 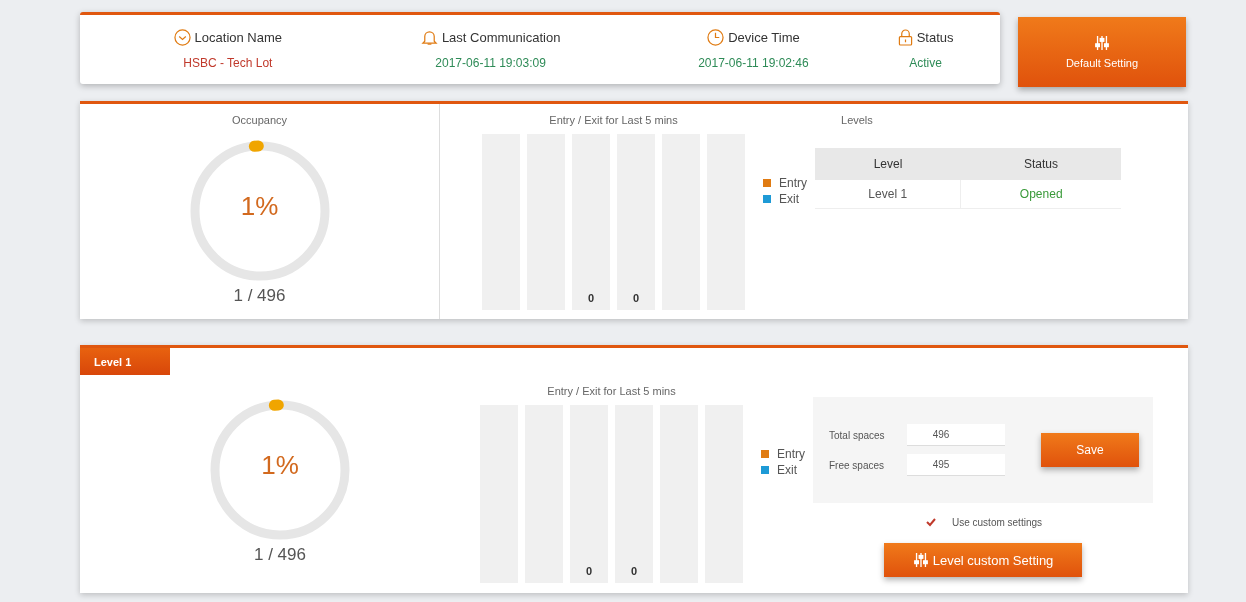 I want to click on bell-icon, so click(x=429, y=37).